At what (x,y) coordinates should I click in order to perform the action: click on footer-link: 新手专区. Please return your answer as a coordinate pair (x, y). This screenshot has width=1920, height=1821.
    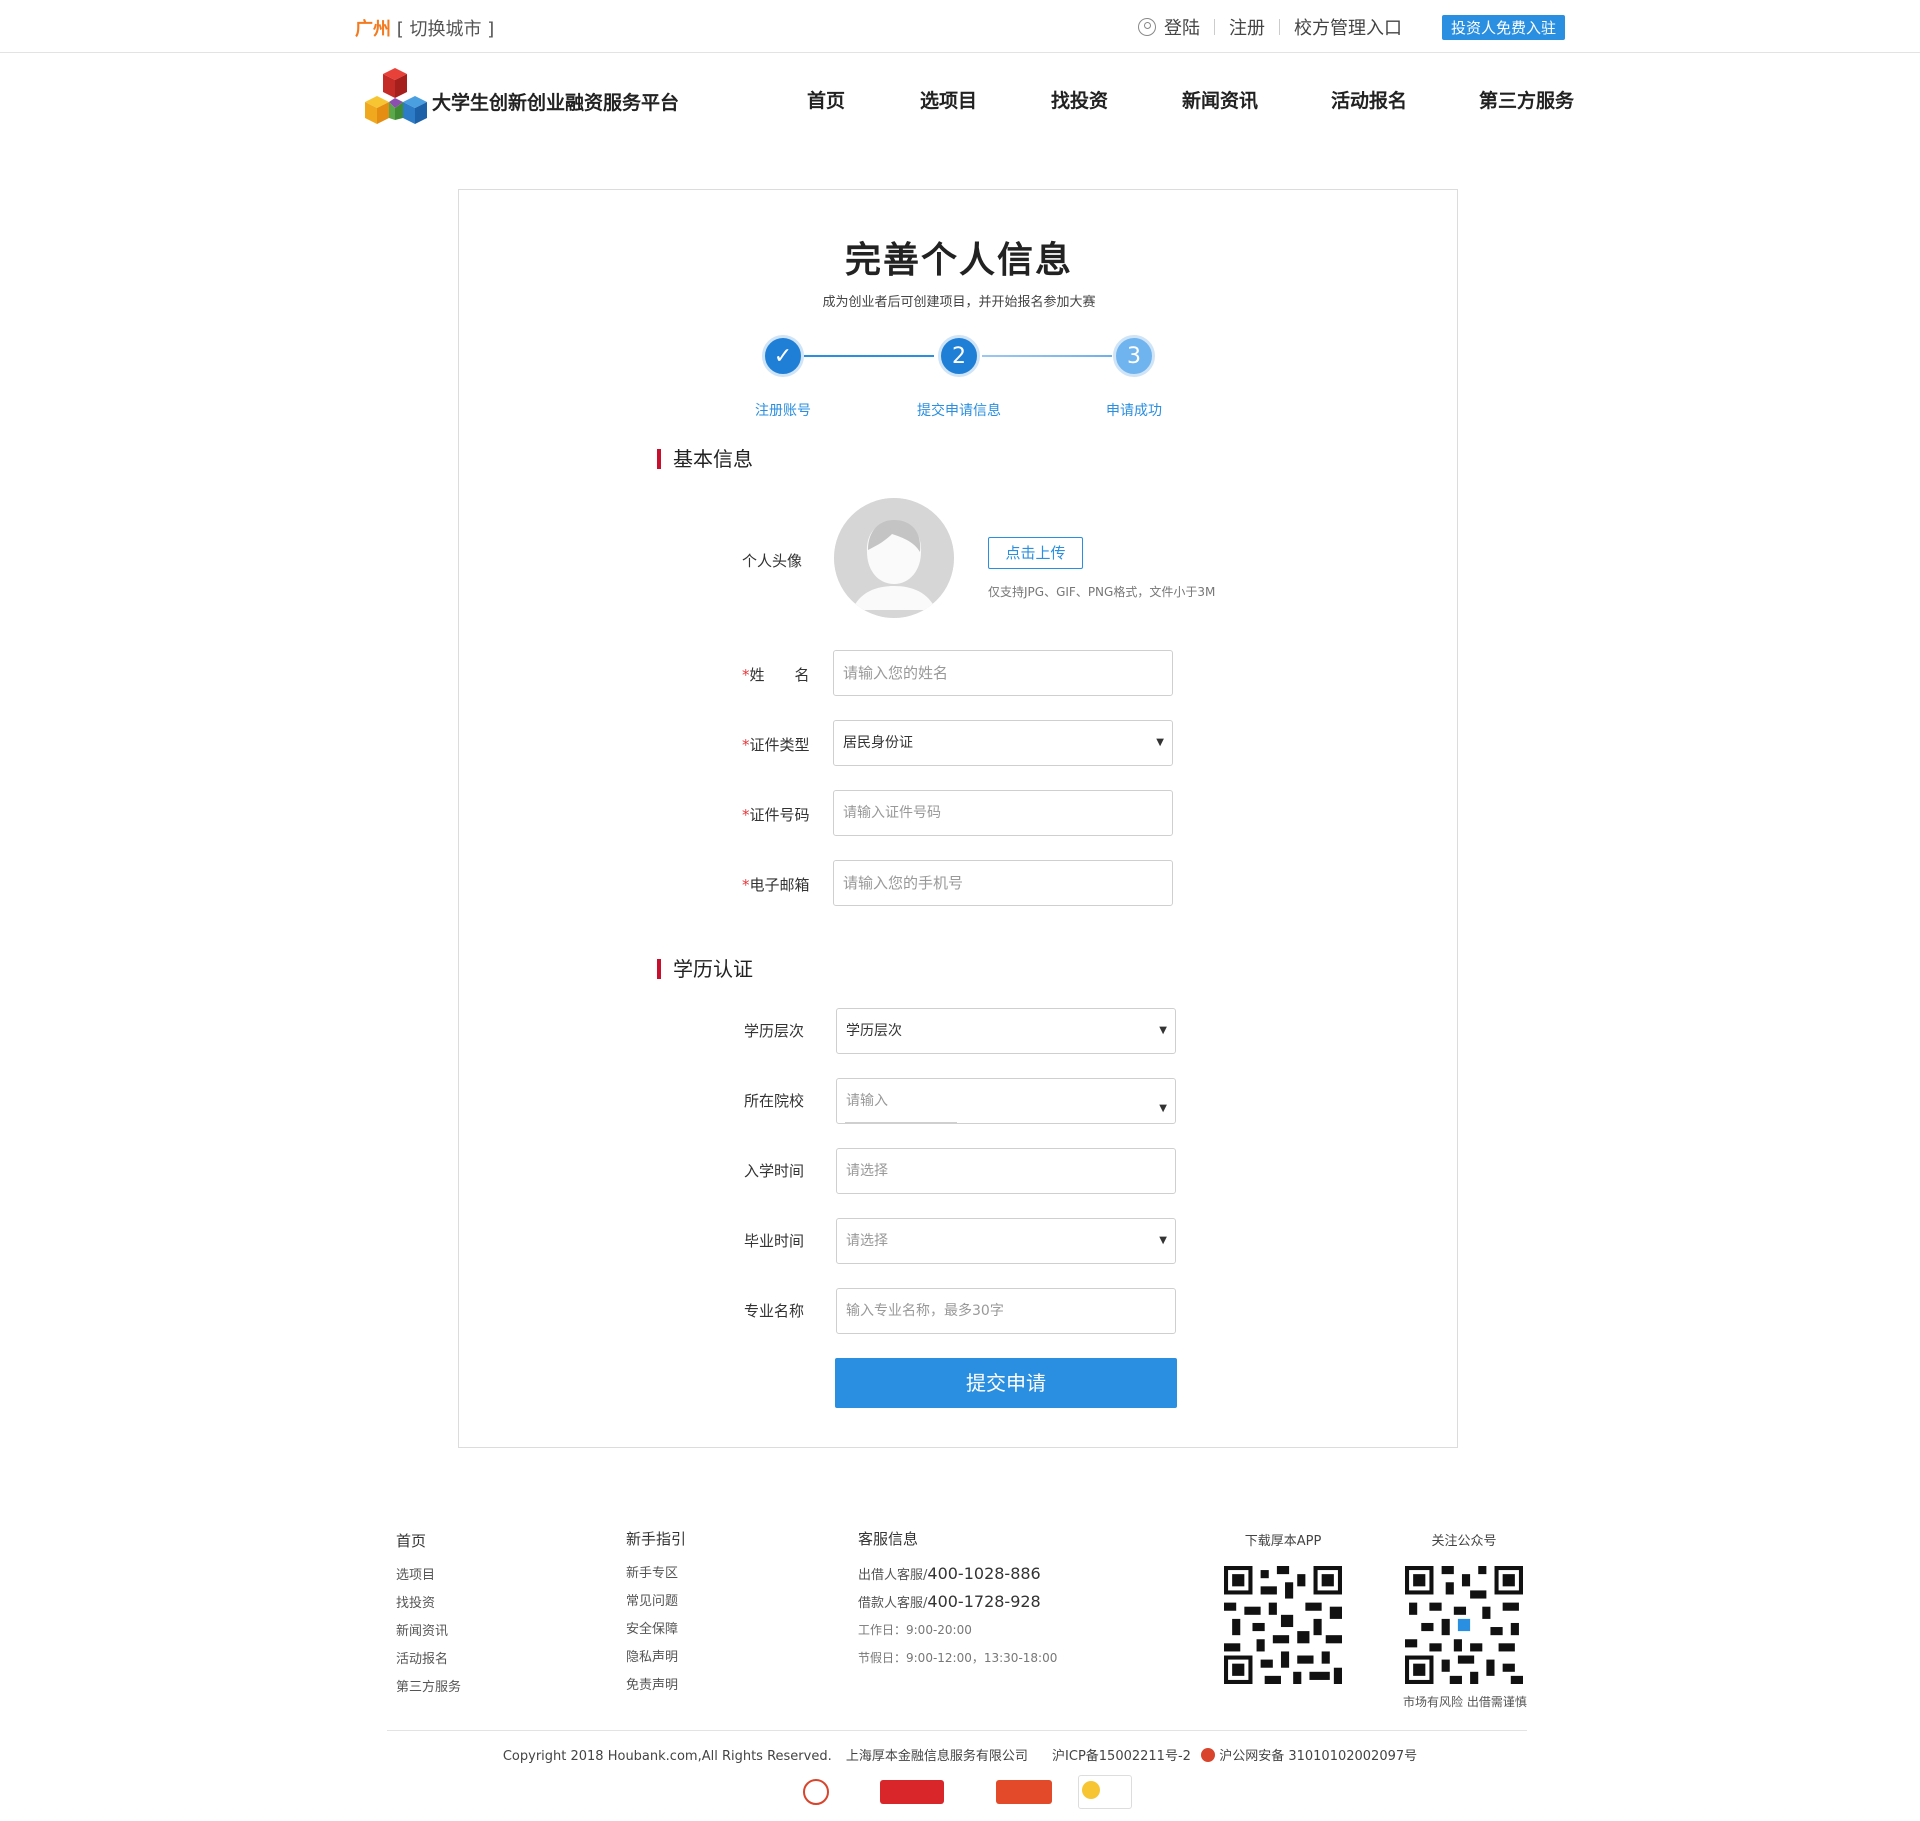
    Looking at the image, I should click on (656, 1574).